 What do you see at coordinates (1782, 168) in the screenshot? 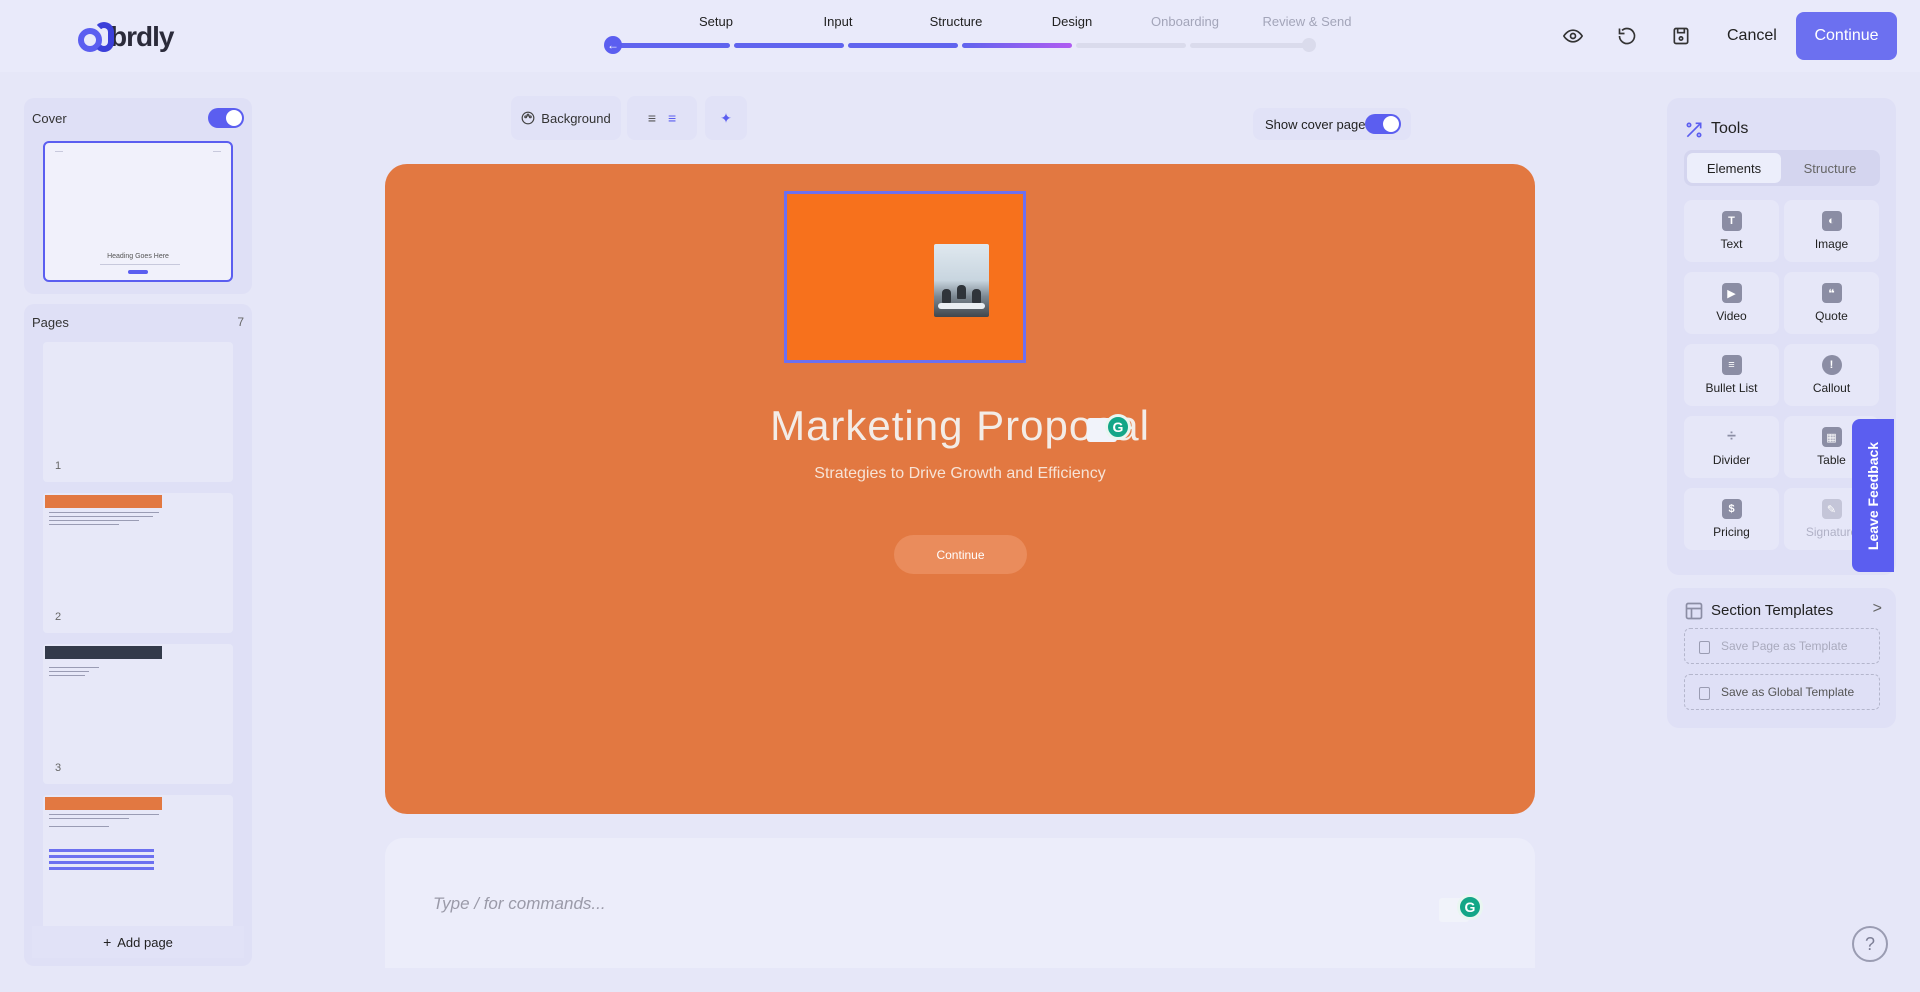
I see `tools-tabs: Elements Structure` at bounding box center [1782, 168].